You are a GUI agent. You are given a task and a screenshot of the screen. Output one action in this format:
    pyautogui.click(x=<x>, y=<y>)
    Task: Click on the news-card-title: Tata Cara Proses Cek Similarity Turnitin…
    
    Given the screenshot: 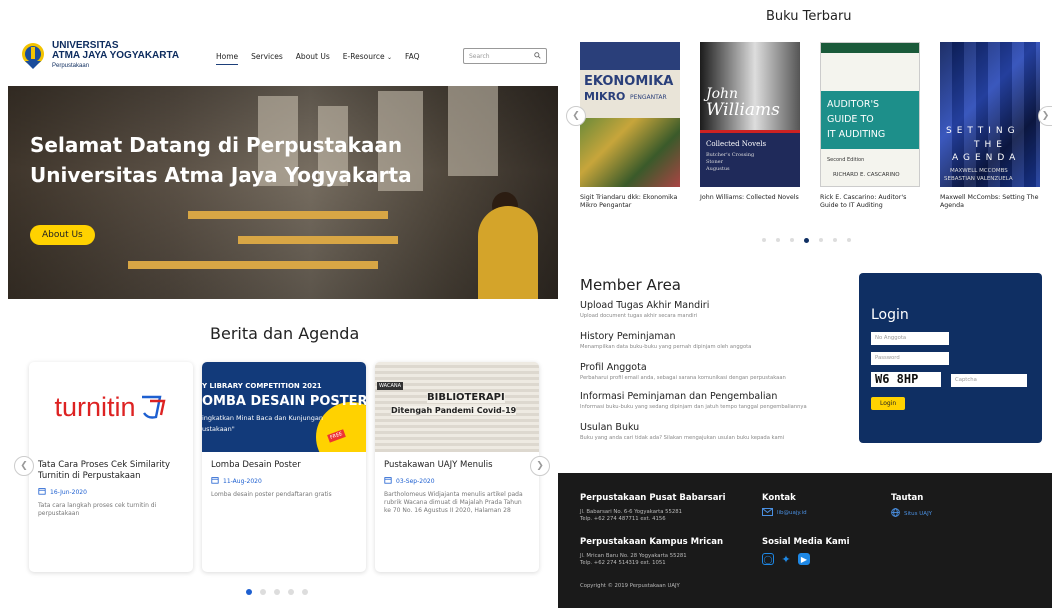 What is the action you would take?
    pyautogui.click(x=111, y=471)
    